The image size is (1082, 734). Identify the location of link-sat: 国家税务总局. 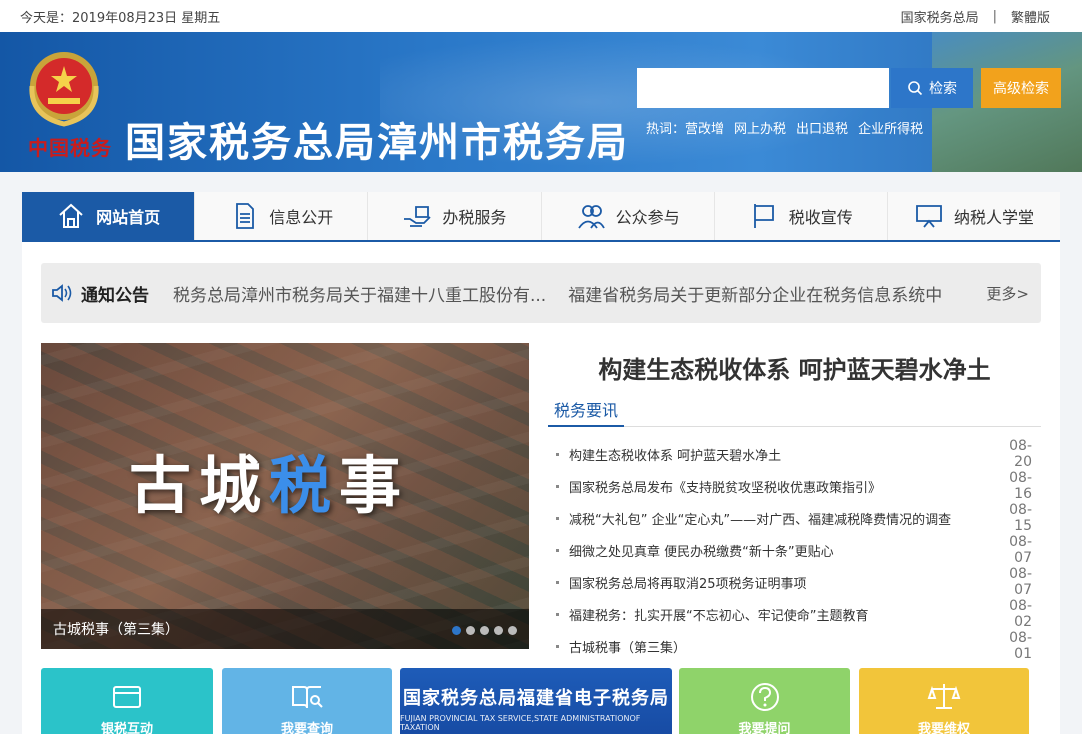
(940, 16).